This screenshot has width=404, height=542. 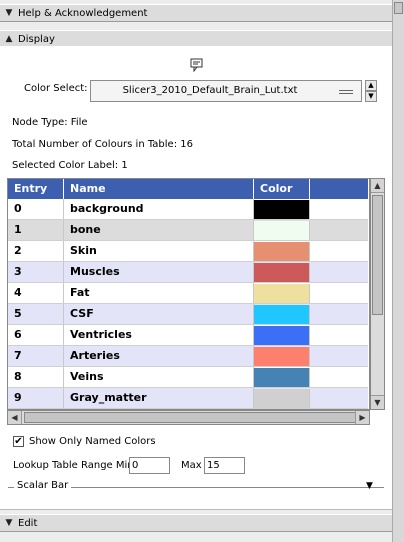 I want to click on edit-section-header: ▼ Edit, so click(x=196, y=523).